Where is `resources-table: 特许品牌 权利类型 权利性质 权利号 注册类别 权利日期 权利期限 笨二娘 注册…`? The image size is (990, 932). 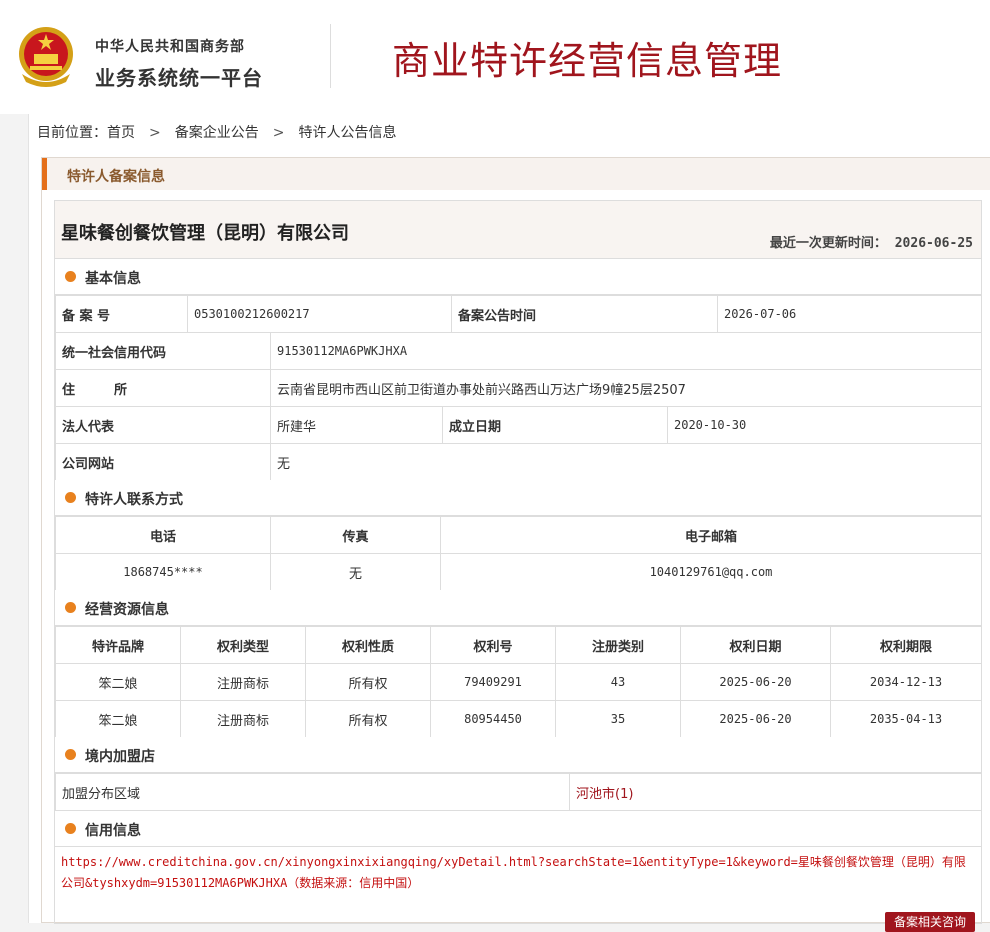
resources-table: 特许品牌 权利类型 权利性质 权利号 注册类别 权利日期 权利期限 笨二娘 注册… is located at coordinates (518, 682).